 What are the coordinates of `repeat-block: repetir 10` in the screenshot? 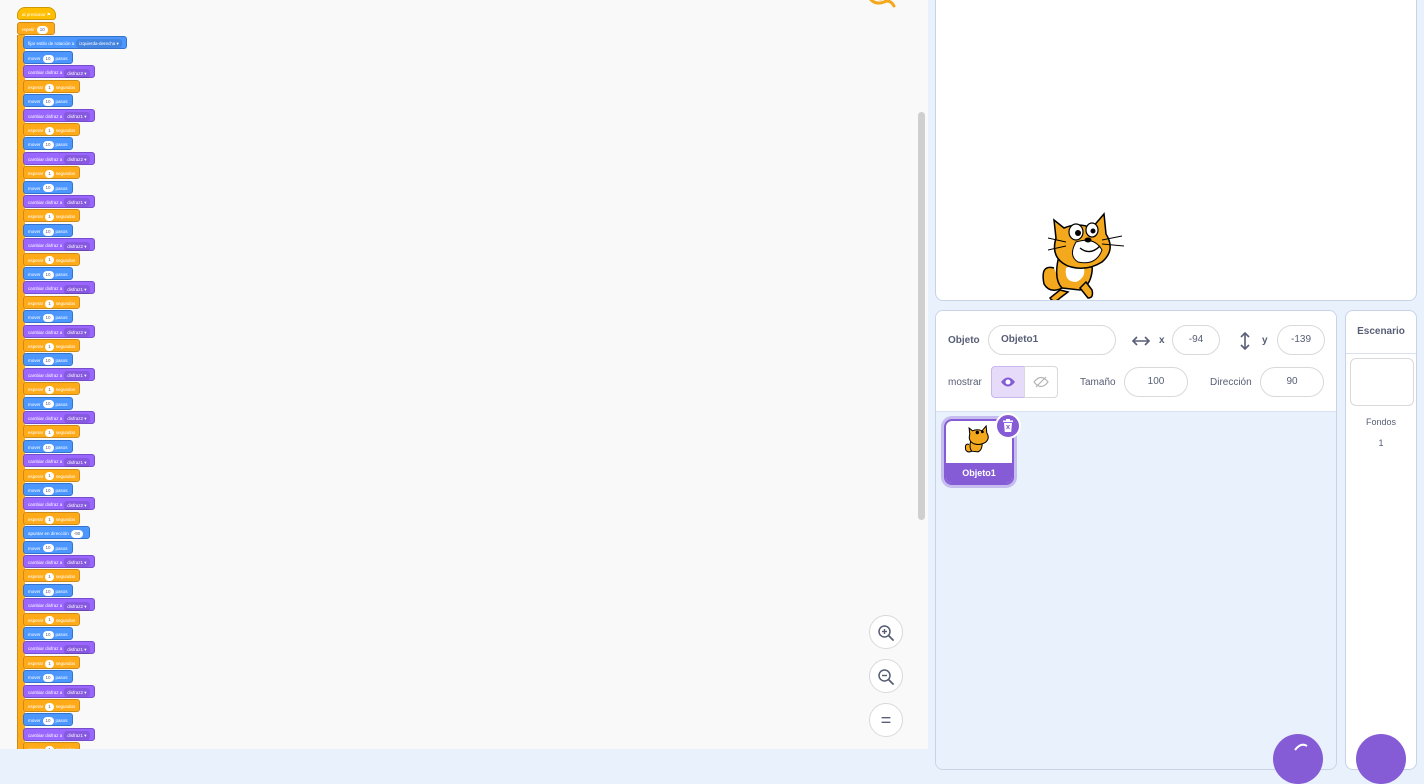 It's located at (36, 28).